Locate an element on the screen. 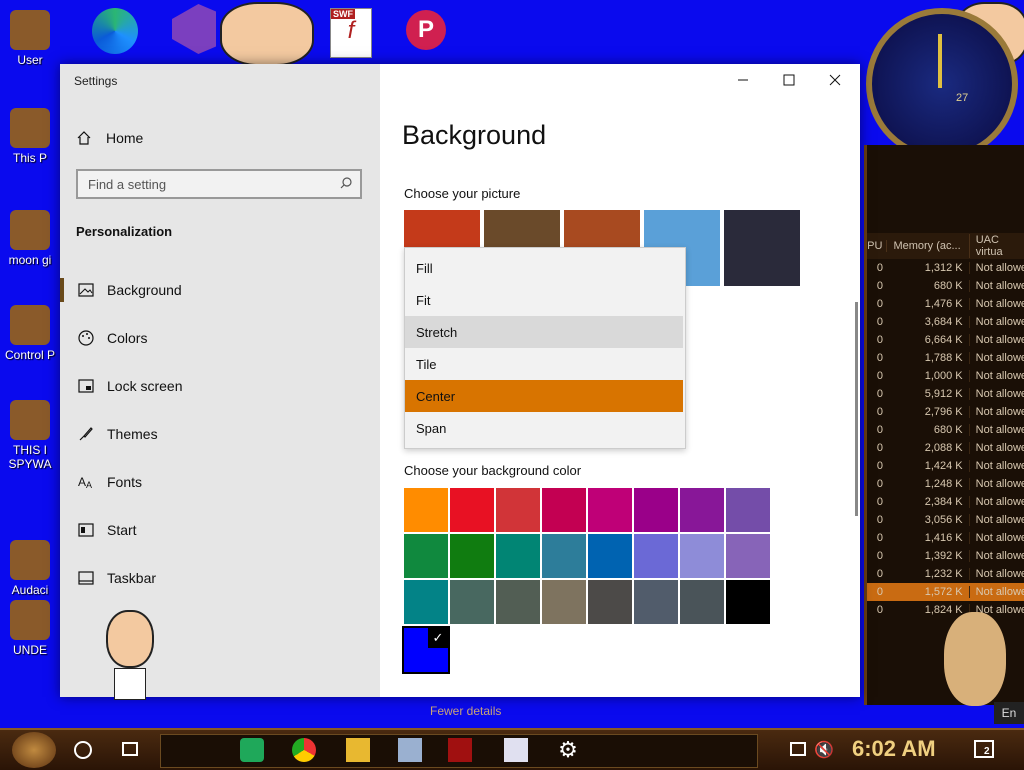  taskbar-clock: 6:02 AM is located at coordinates (894, 749).